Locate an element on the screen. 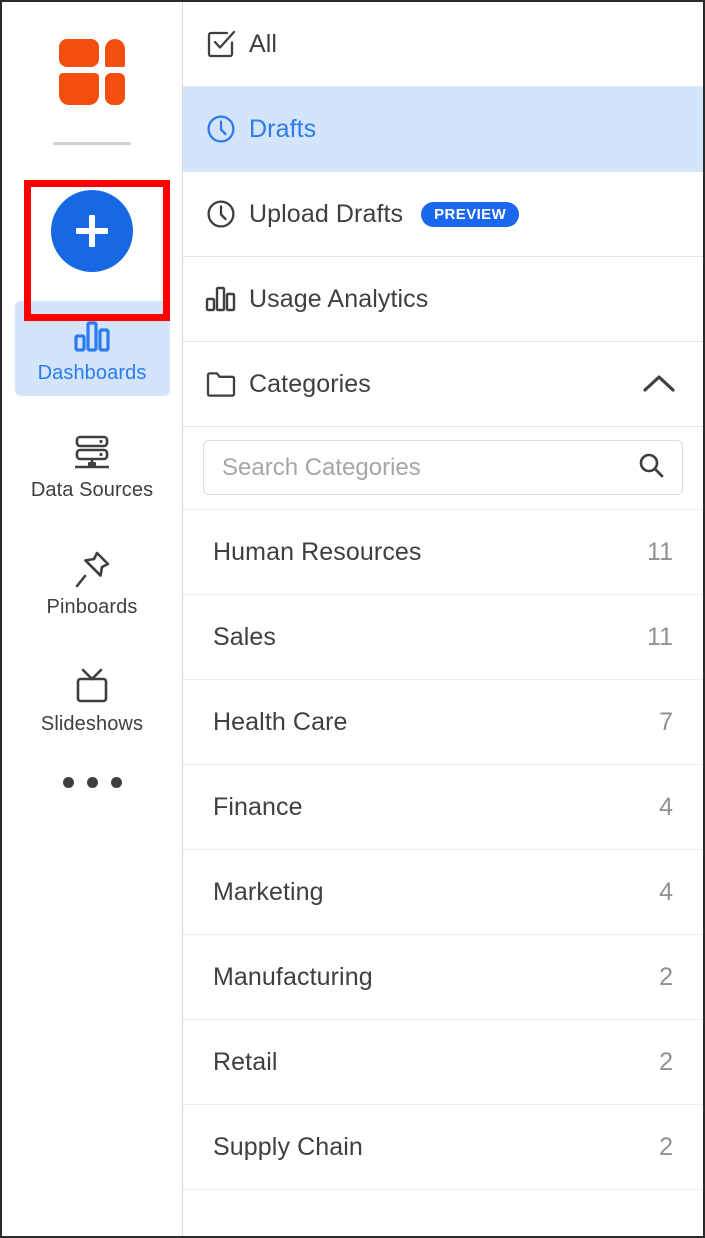  category-row: Finance 4 is located at coordinates (443, 807).